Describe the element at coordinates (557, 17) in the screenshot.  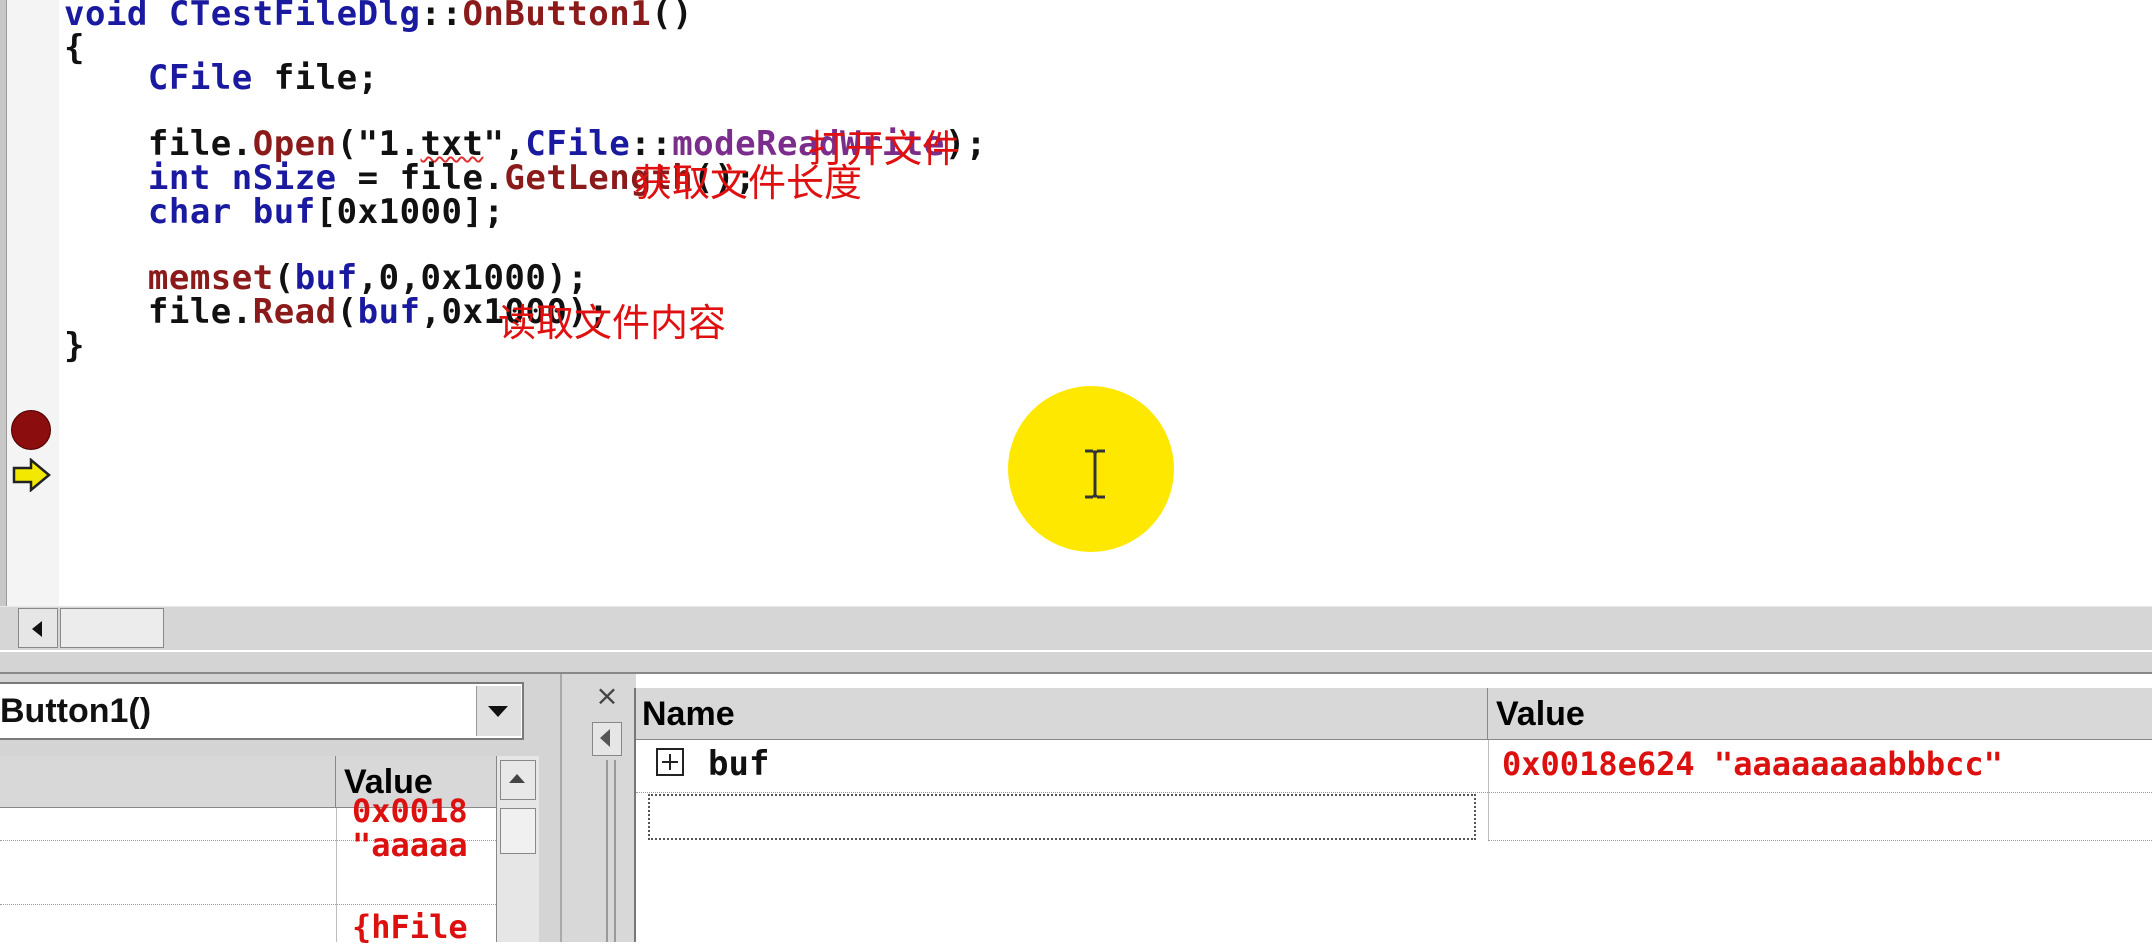
I see `code-token: OnButton1` at that location.